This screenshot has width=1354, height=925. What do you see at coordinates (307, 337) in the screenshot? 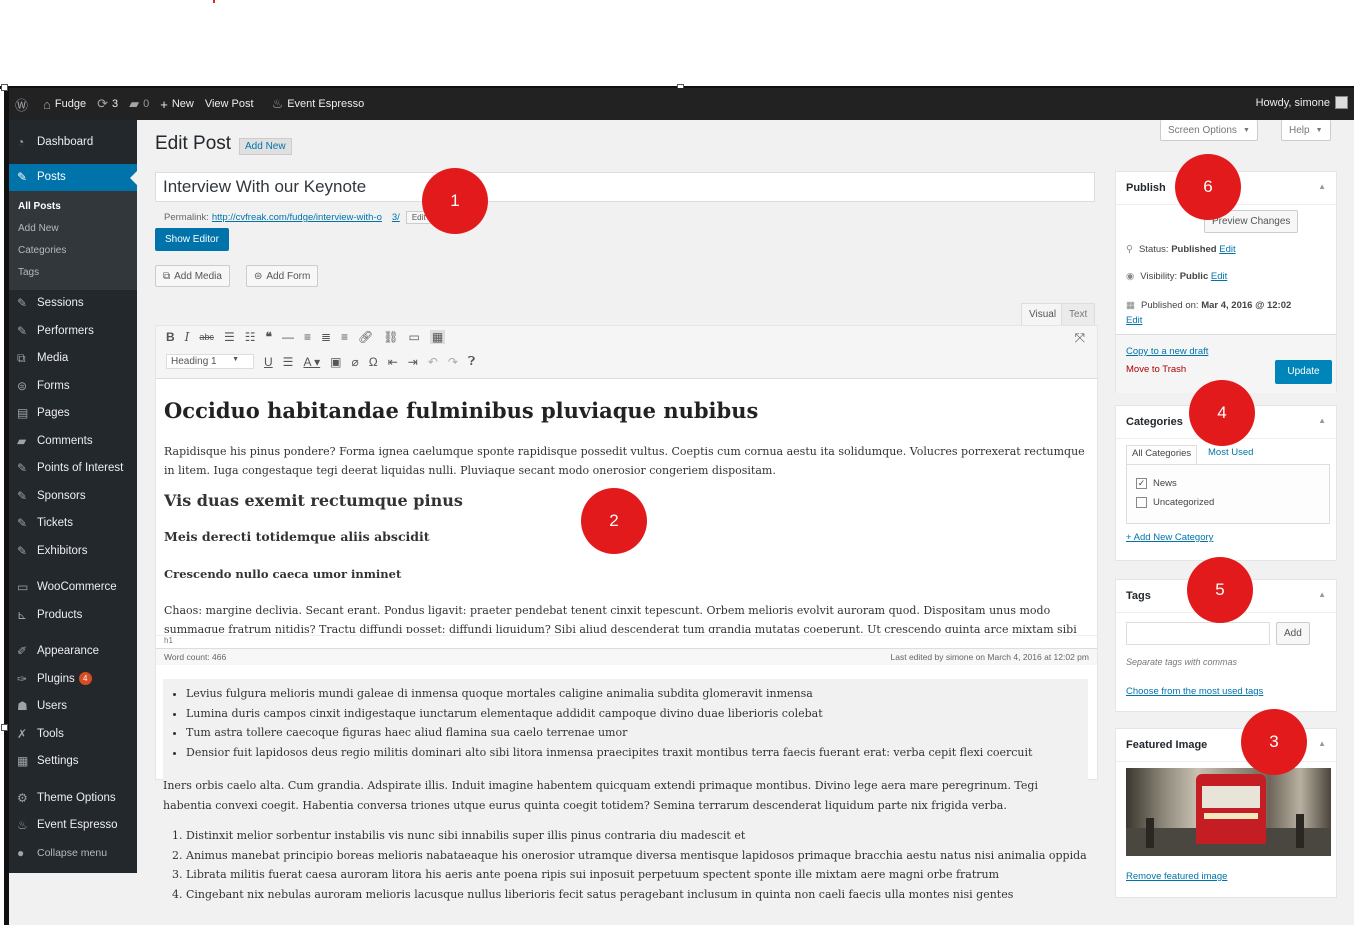
I see `align-left-icon: ≡` at bounding box center [307, 337].